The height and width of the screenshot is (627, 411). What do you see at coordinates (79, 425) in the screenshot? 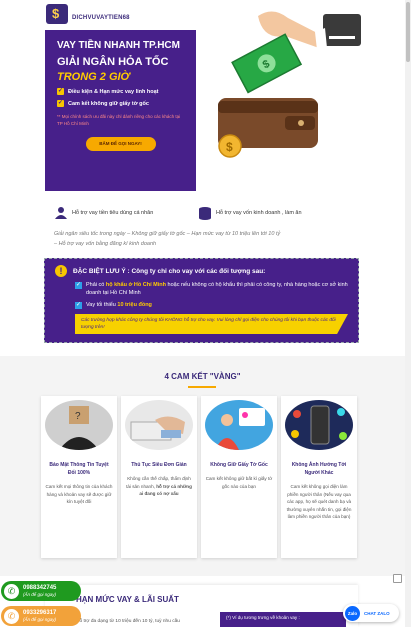
I see `anonymous-person-image: ?` at bounding box center [79, 425].